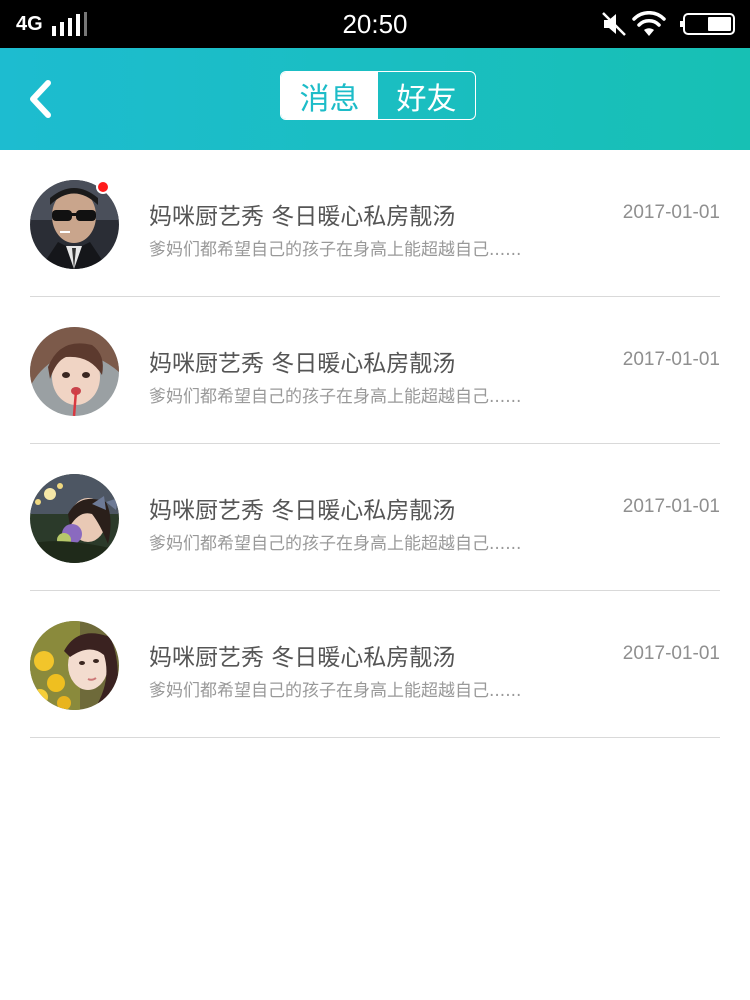  What do you see at coordinates (375, 24) in the screenshot?
I see `status-bar: 4G 20:50` at bounding box center [375, 24].